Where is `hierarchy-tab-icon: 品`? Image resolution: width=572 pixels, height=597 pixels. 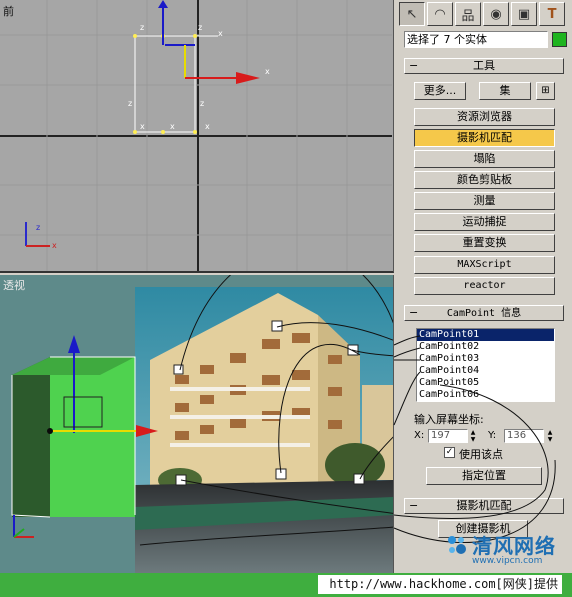 hierarchy-tab-icon: 品 is located at coordinates (468, 14).